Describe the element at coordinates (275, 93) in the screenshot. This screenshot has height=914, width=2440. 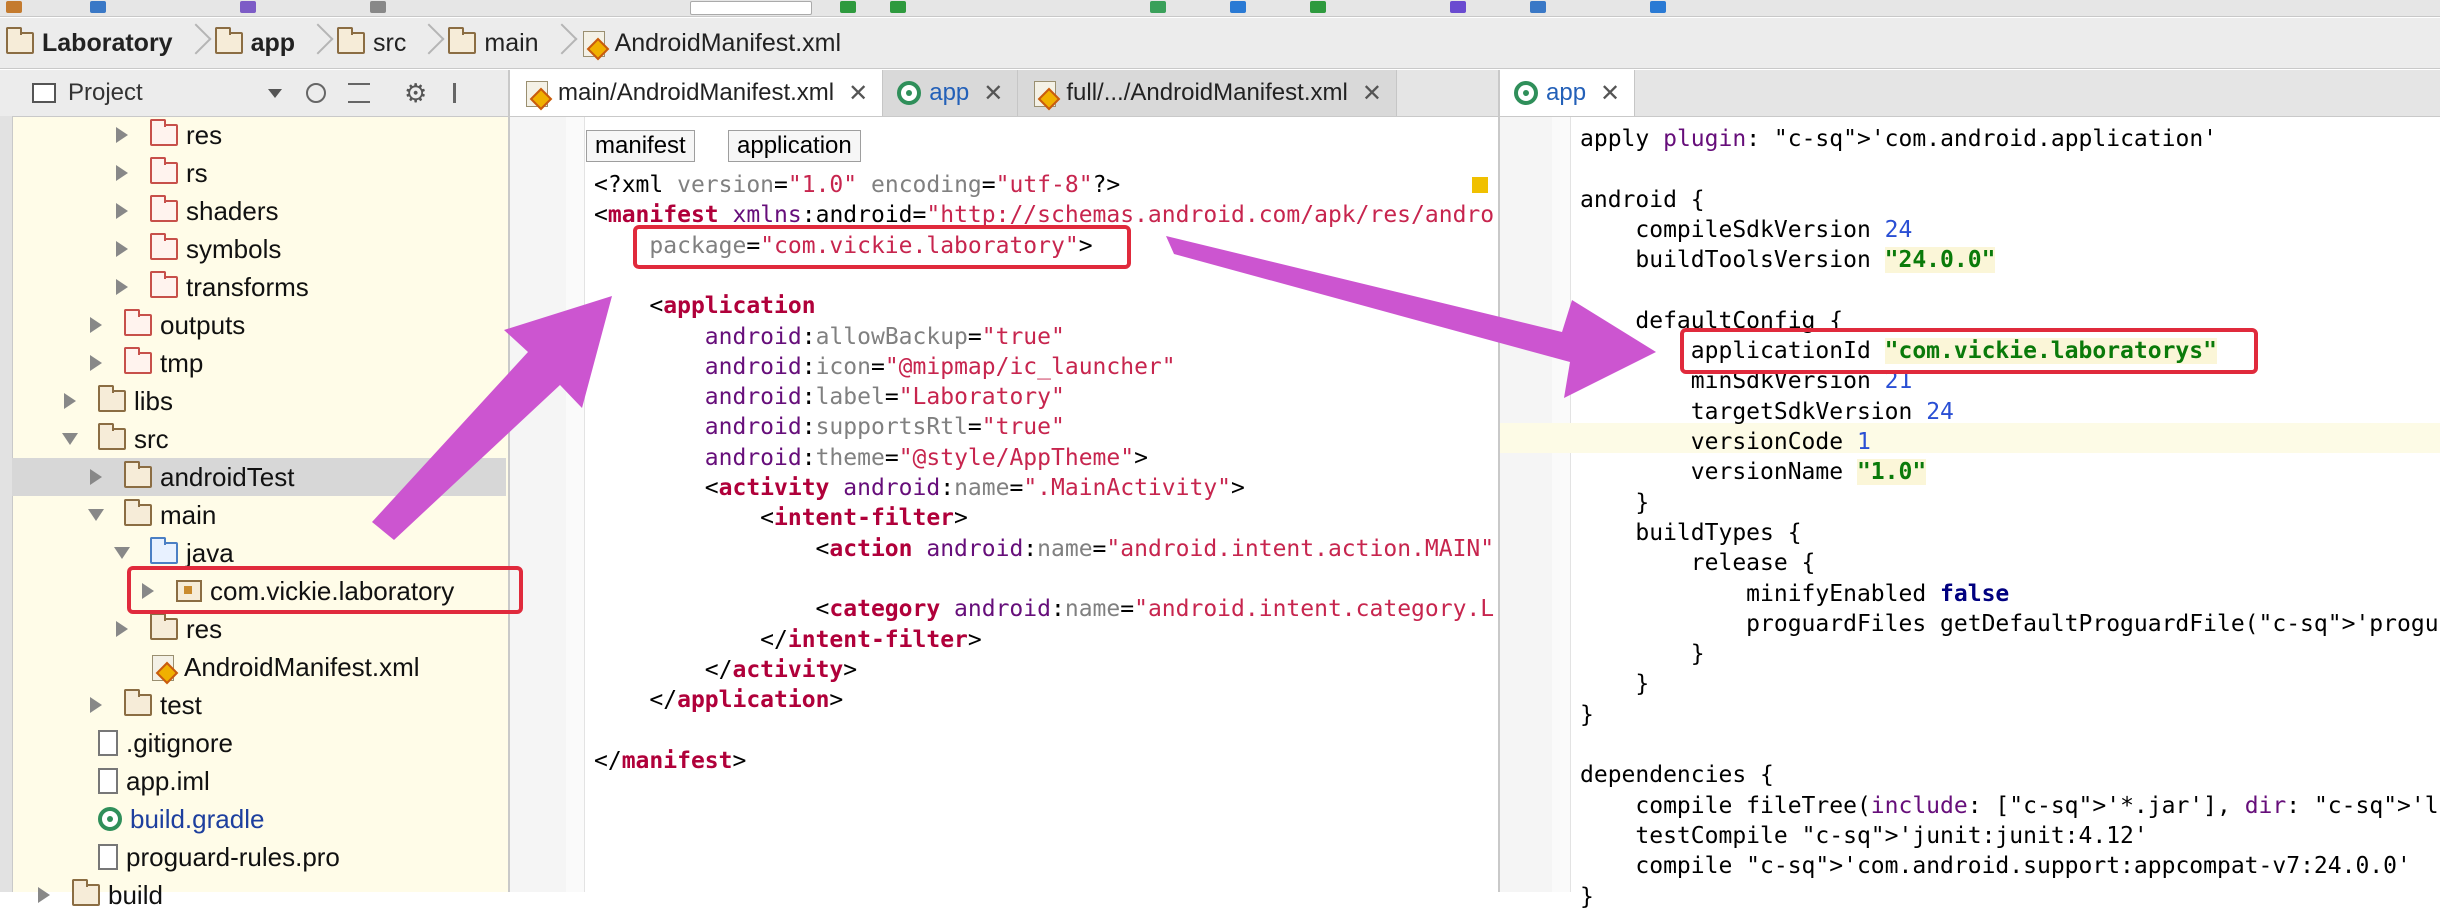
I see `view-mode-dropdown` at that location.